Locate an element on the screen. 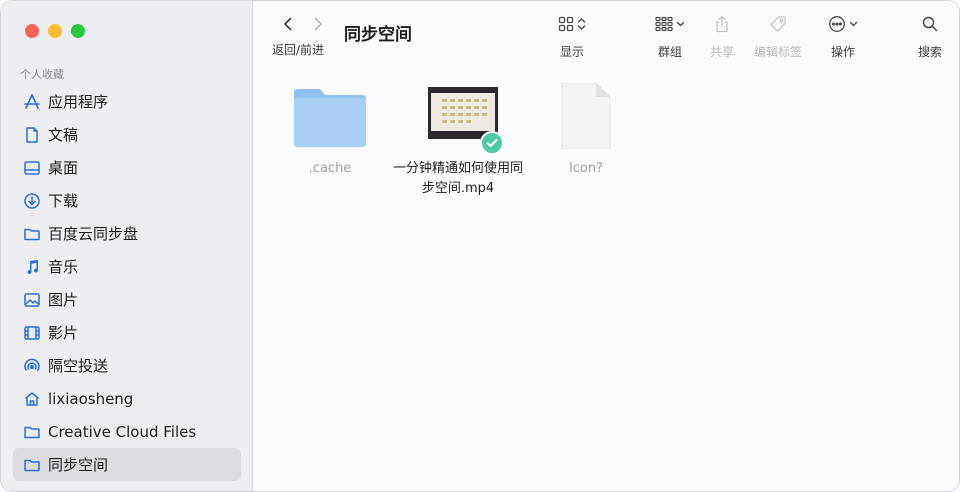 The height and width of the screenshot is (492, 960). sidebar-section-title: 个人收藏 is located at coordinates (42, 74).